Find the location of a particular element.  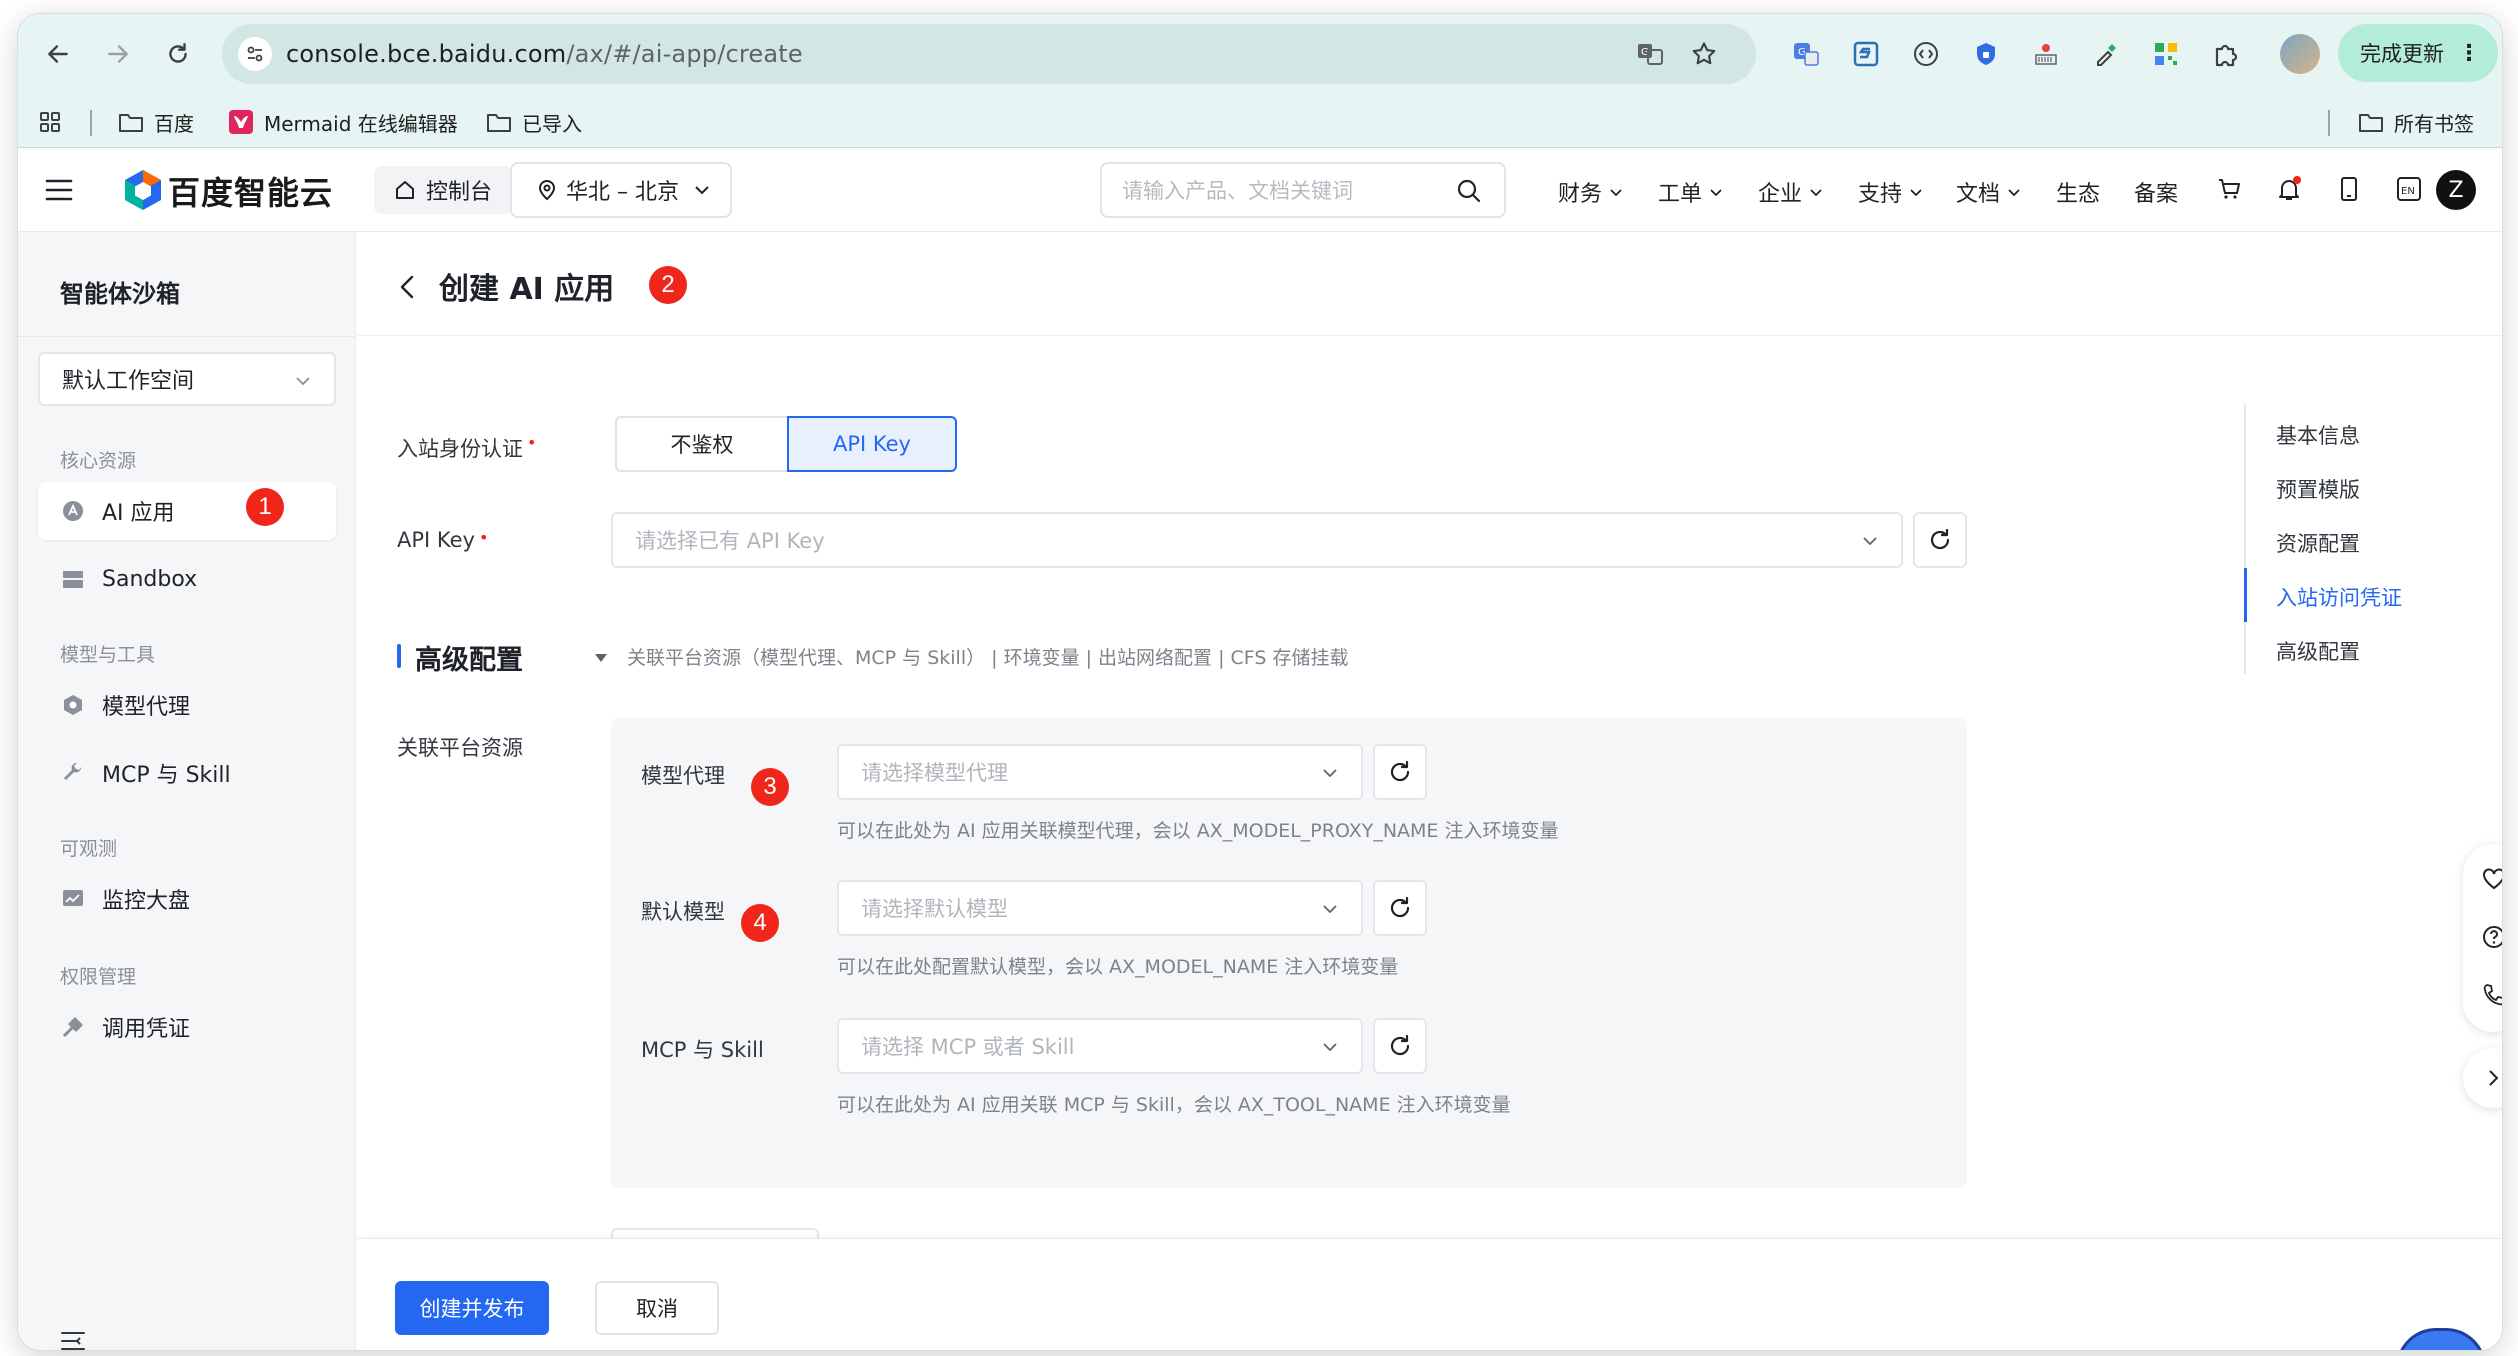

global-search-input: 请输入产品、文档关键词 is located at coordinates (1303, 190).